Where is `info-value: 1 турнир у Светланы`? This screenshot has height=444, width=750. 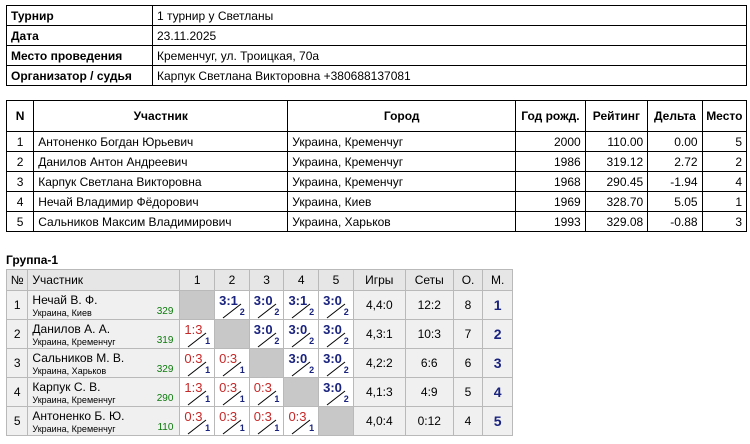 info-value: 1 турнир у Светланы is located at coordinates (449, 15).